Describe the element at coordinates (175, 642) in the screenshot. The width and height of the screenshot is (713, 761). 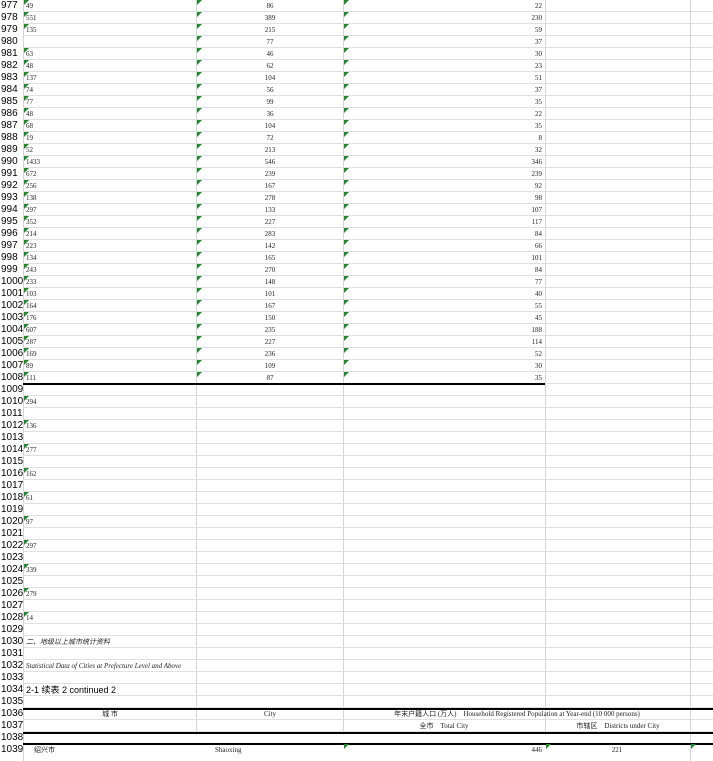
I see `section-label-cn: 二、地级以上城市统计资料` at that location.